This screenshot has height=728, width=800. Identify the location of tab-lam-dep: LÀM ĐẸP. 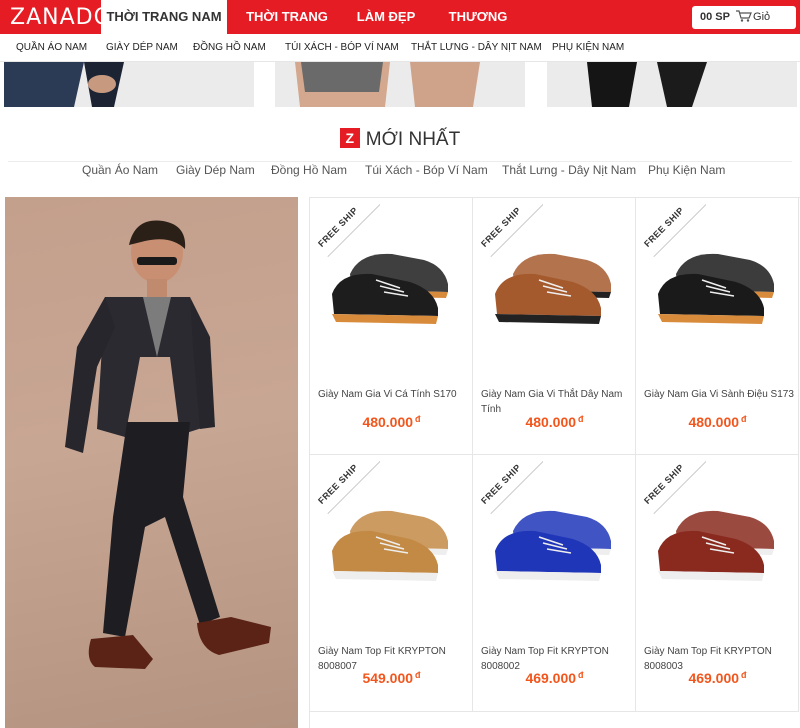
(386, 17).